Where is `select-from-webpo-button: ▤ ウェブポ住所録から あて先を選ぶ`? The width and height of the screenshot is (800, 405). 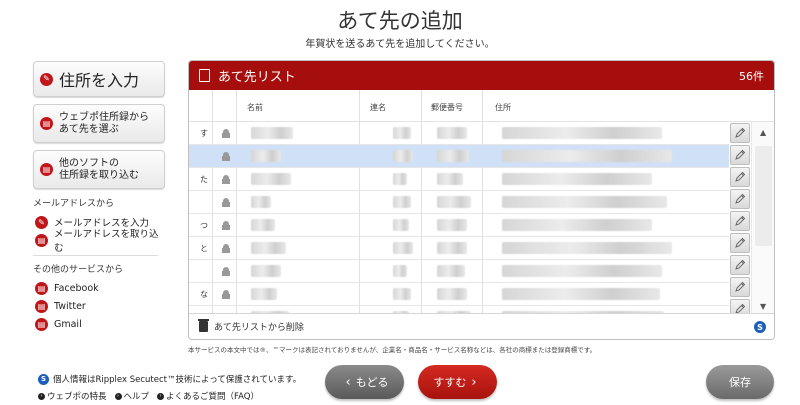 select-from-webpo-button: ▤ ウェブポ住所録から あて先を選ぶ is located at coordinates (99, 123).